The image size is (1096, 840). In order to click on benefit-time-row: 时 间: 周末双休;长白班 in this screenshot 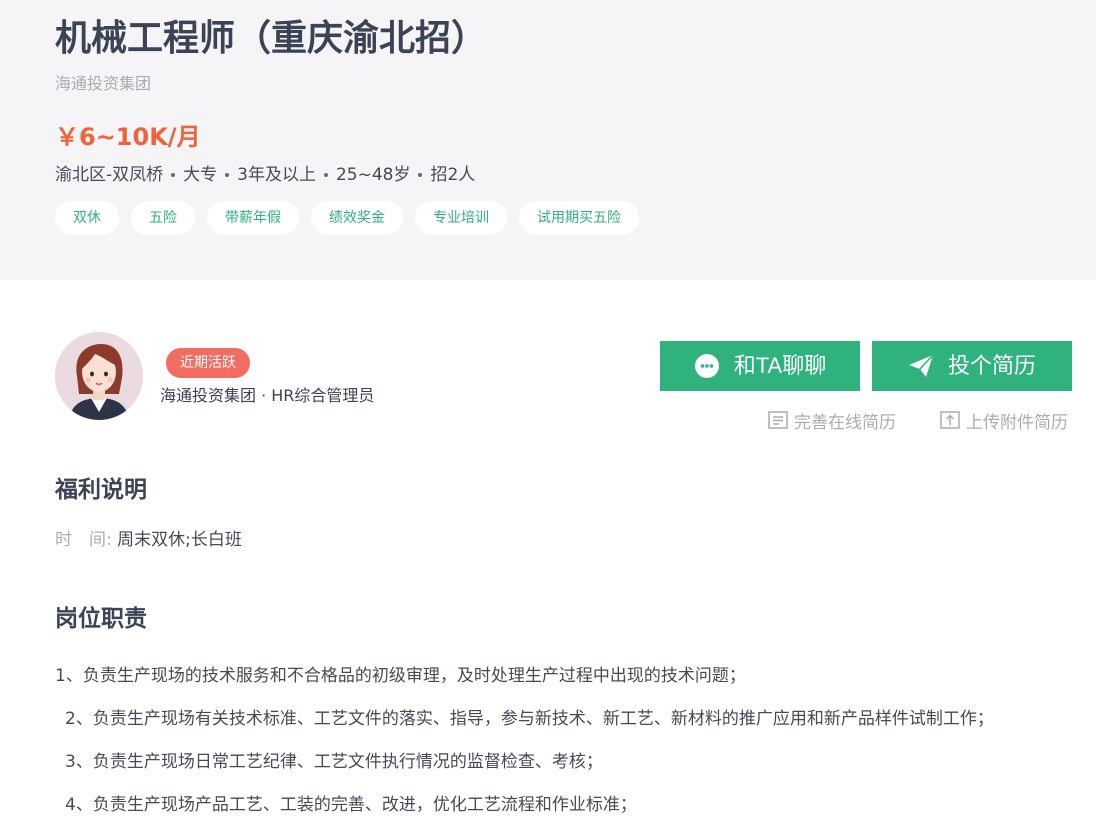, I will do `click(148, 540)`.